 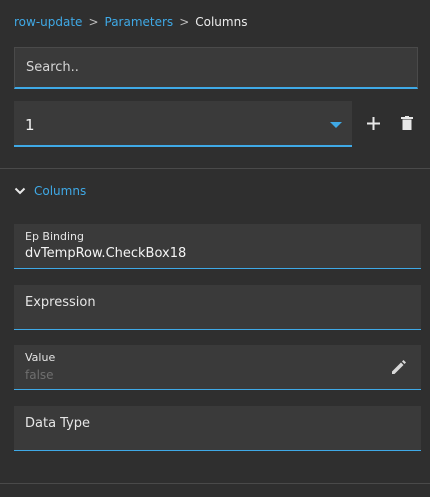 I want to click on edit-value-button, so click(x=399, y=367).